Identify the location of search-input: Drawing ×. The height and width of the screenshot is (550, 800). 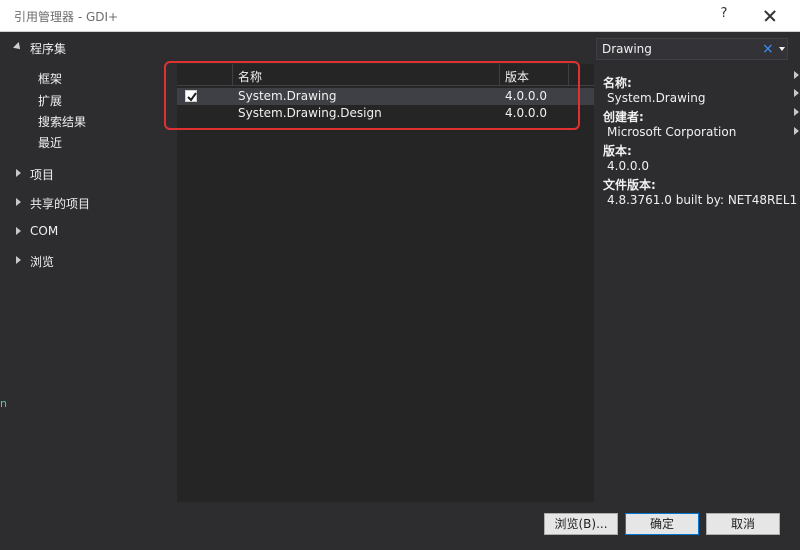
(692, 49).